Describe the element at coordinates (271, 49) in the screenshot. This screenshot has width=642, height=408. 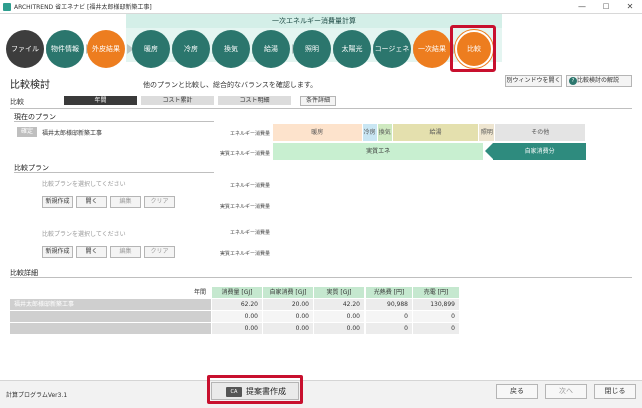
I see `step-hot-water: 給湯` at that location.